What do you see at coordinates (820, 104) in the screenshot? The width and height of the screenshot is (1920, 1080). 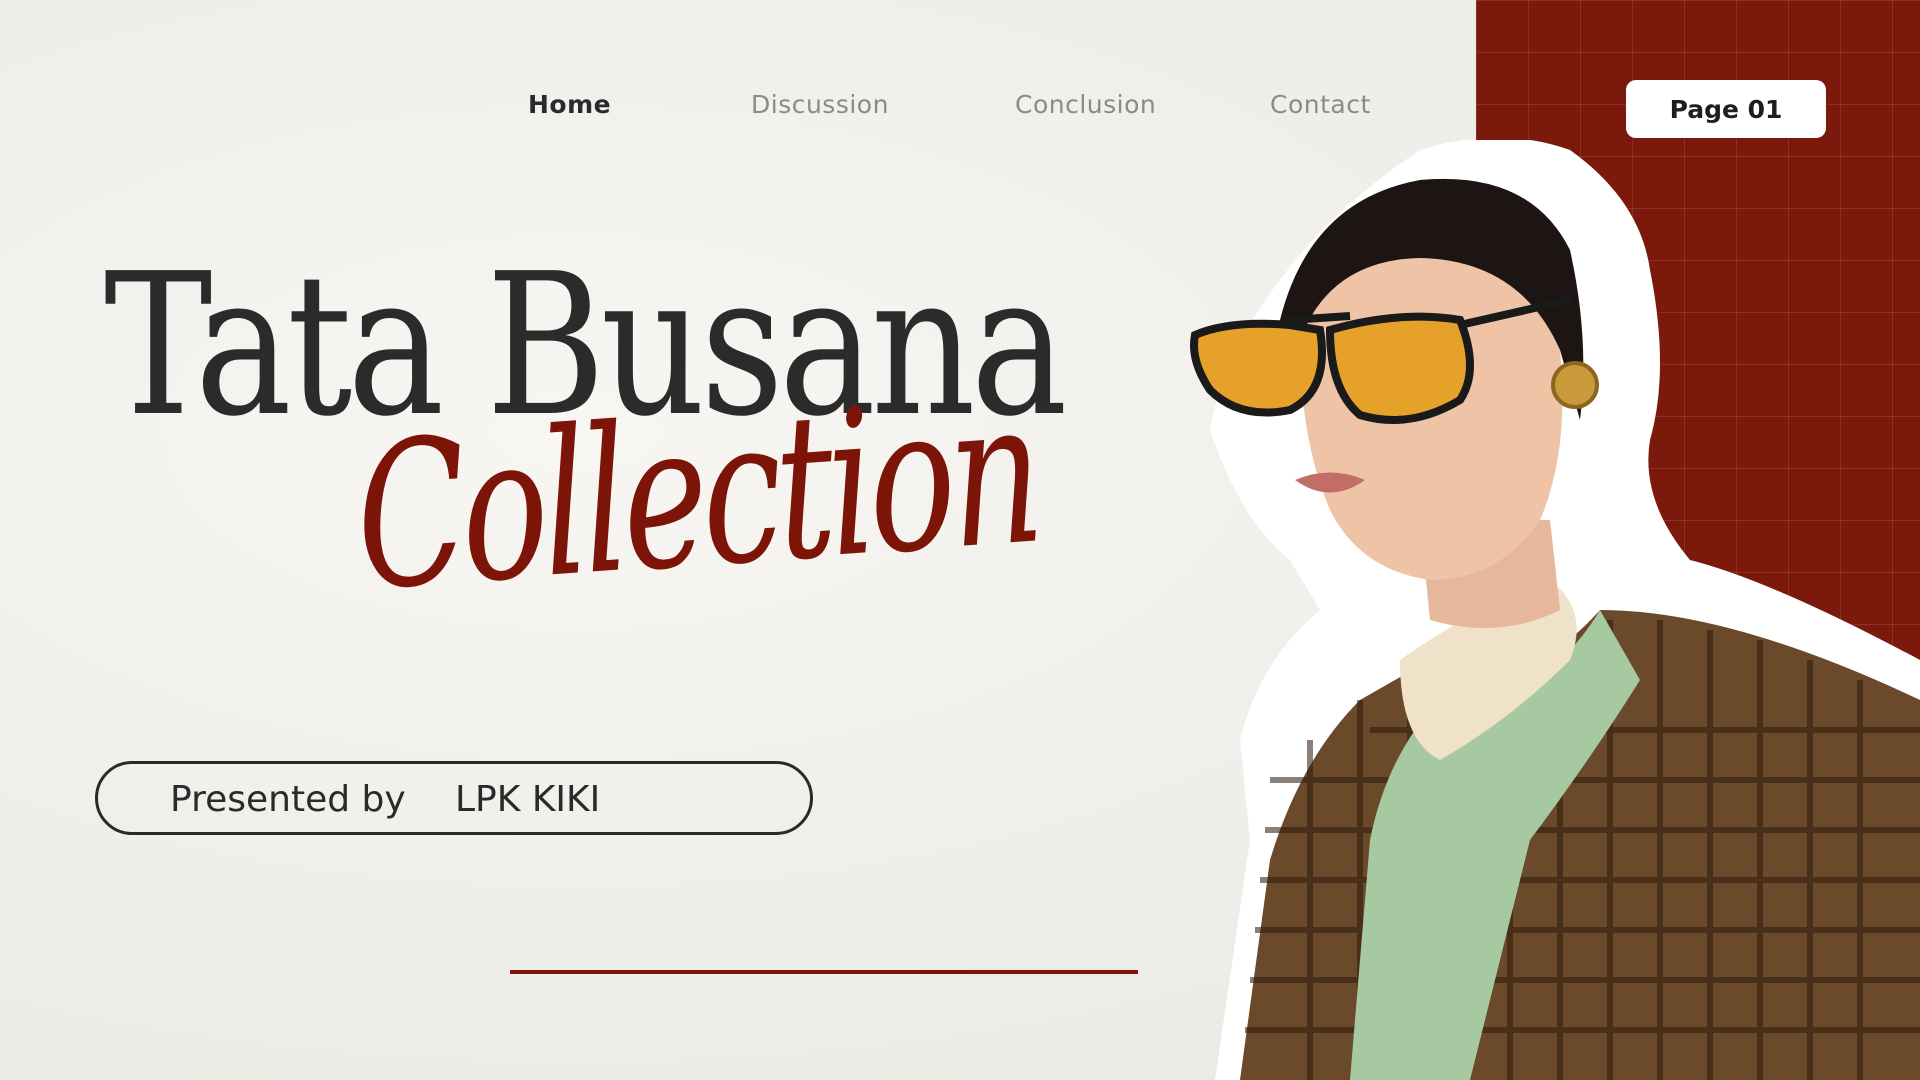 I see `nav-discussion-link: Discussion` at bounding box center [820, 104].